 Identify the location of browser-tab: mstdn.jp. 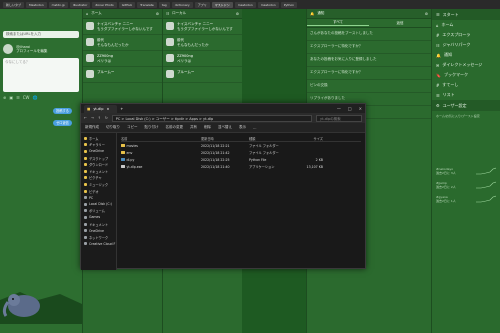
(58, 4).